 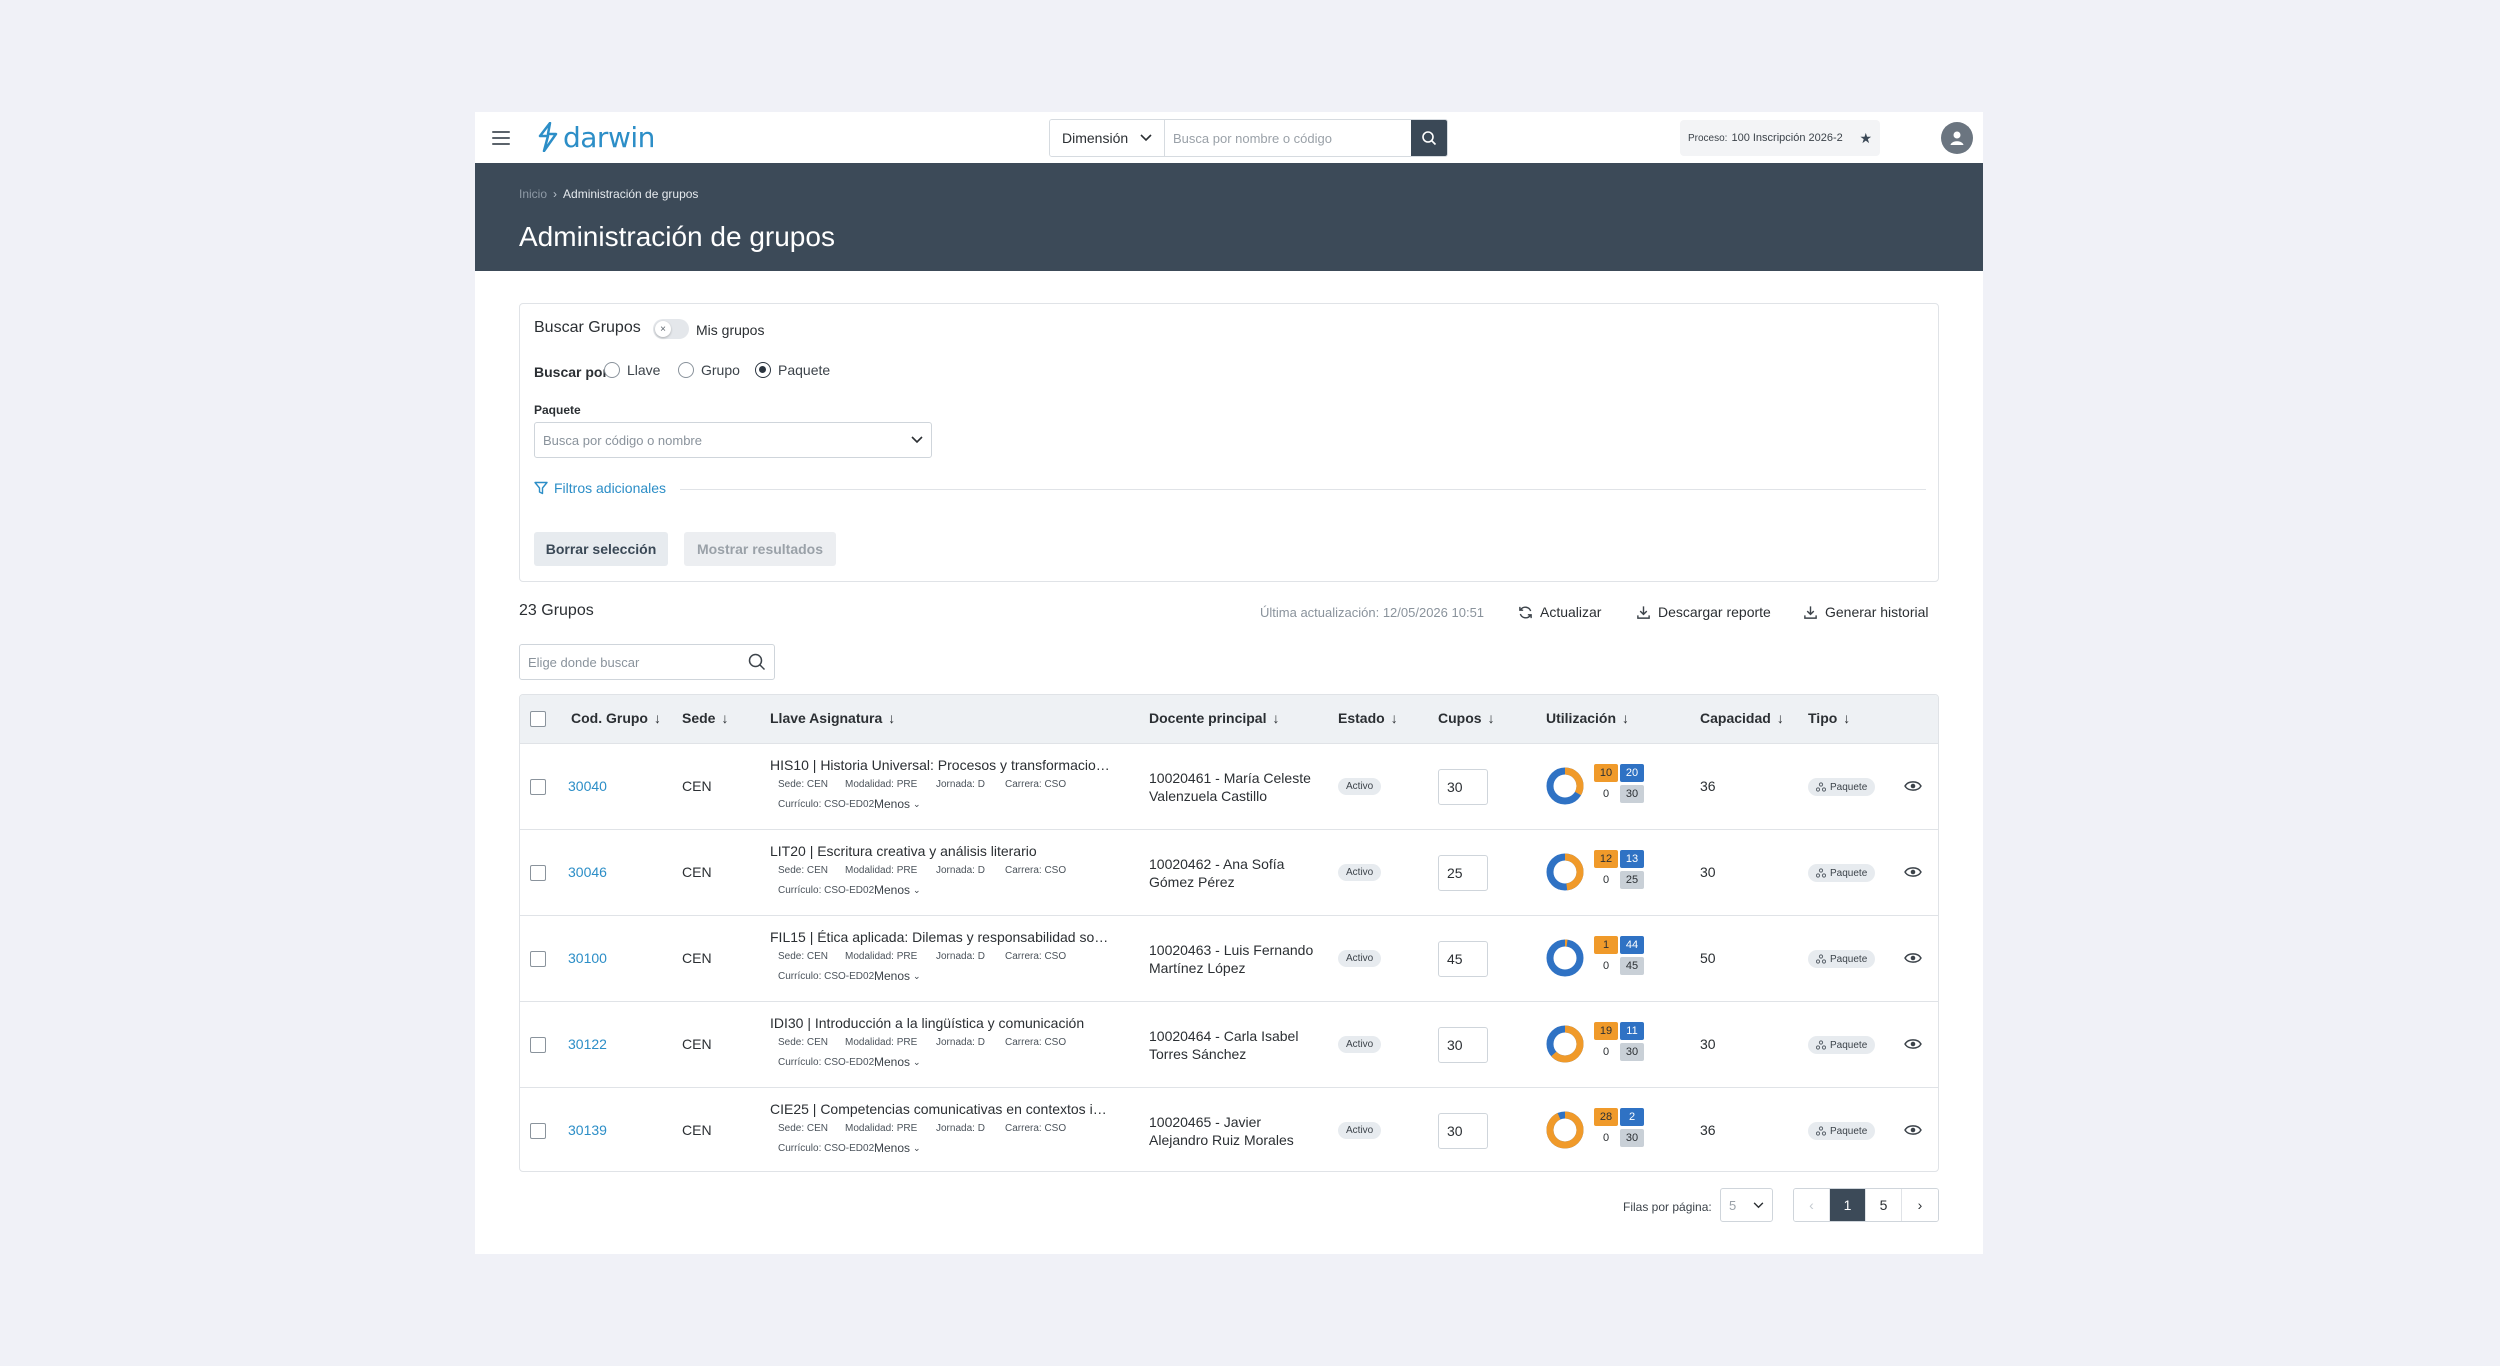 What do you see at coordinates (608, 194) in the screenshot?
I see `breadcrumb: Inicio › Administración de grupos` at bounding box center [608, 194].